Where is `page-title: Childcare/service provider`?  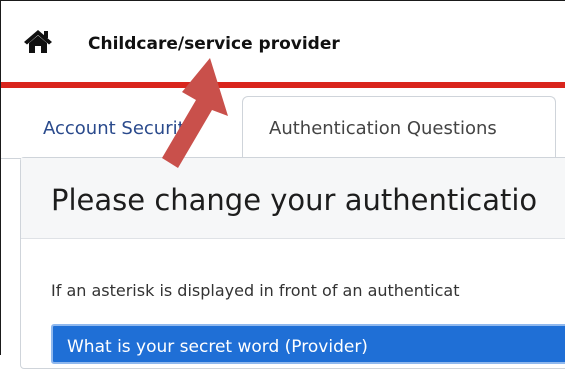
page-title: Childcare/service provider is located at coordinates (214, 44).